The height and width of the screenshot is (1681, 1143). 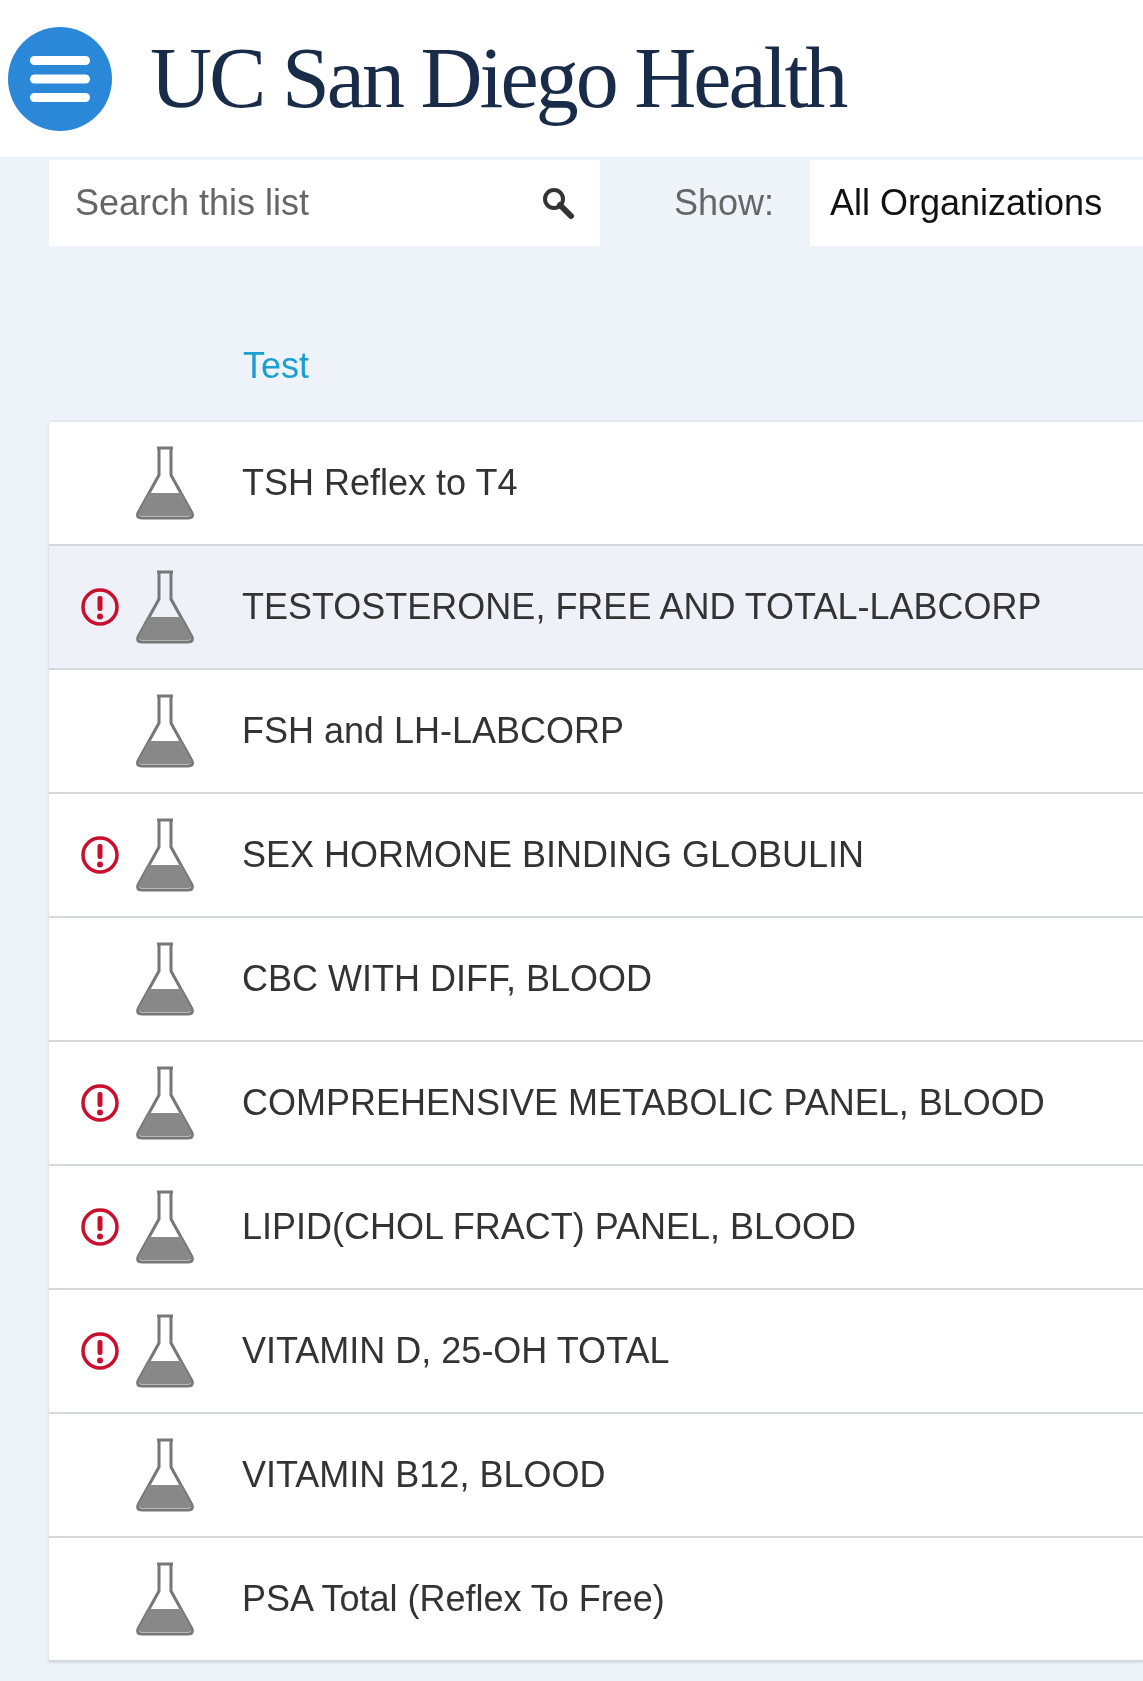 What do you see at coordinates (553, 855) in the screenshot?
I see `test-name: SEX HORMONE BINDING GLOBULIN` at bounding box center [553, 855].